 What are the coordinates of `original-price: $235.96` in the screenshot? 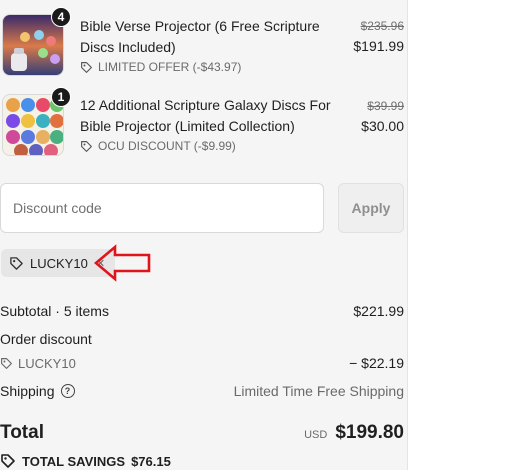 It's located at (382, 26).